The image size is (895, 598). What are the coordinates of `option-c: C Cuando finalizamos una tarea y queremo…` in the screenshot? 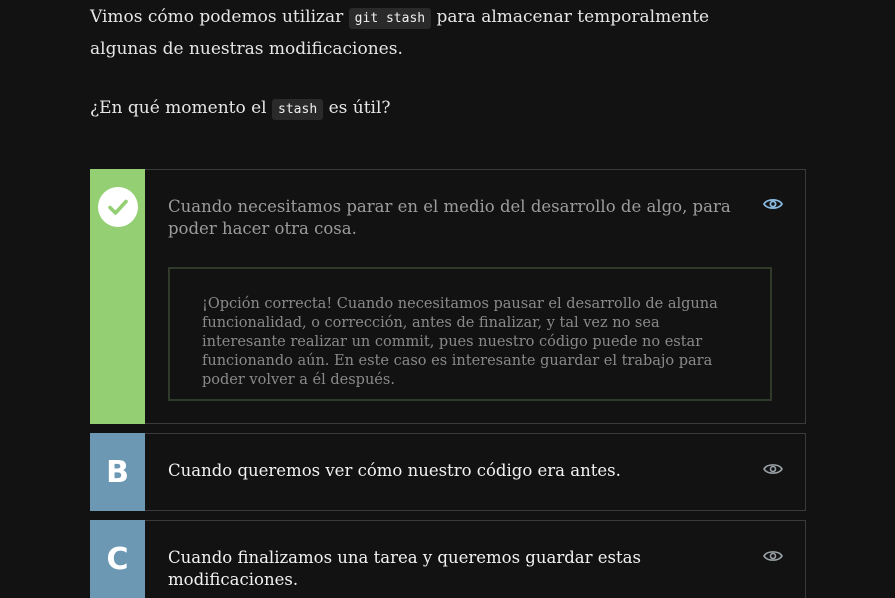 It's located at (448, 559).